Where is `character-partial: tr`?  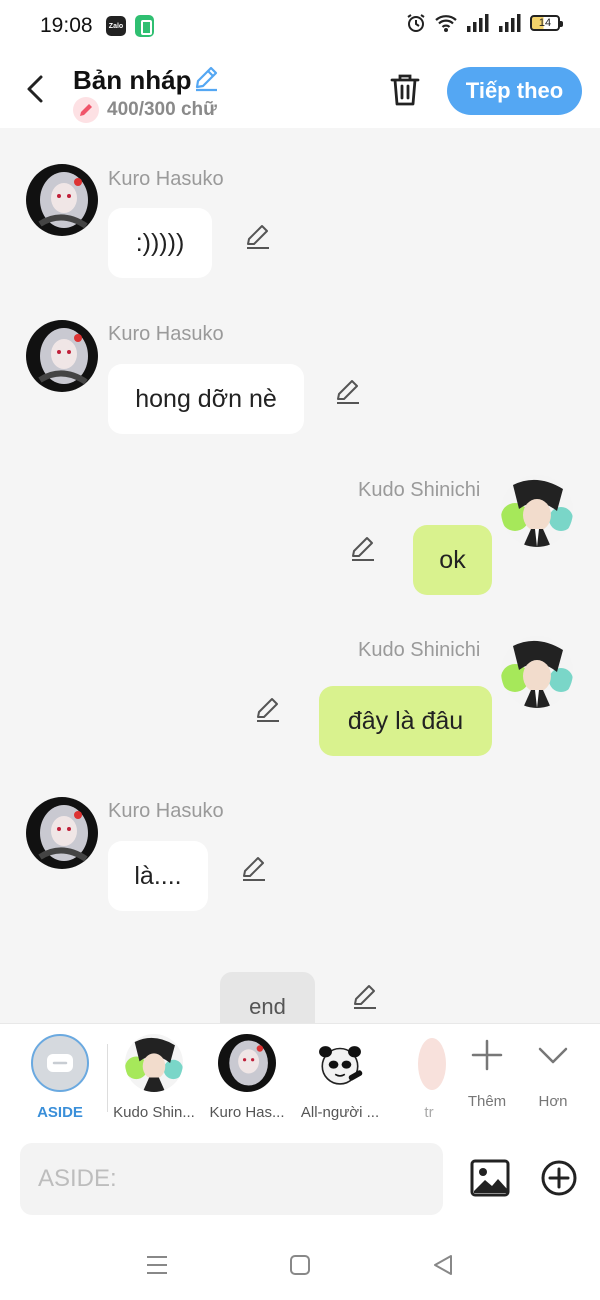
character-partial: tr is located at coordinates (429, 1077).